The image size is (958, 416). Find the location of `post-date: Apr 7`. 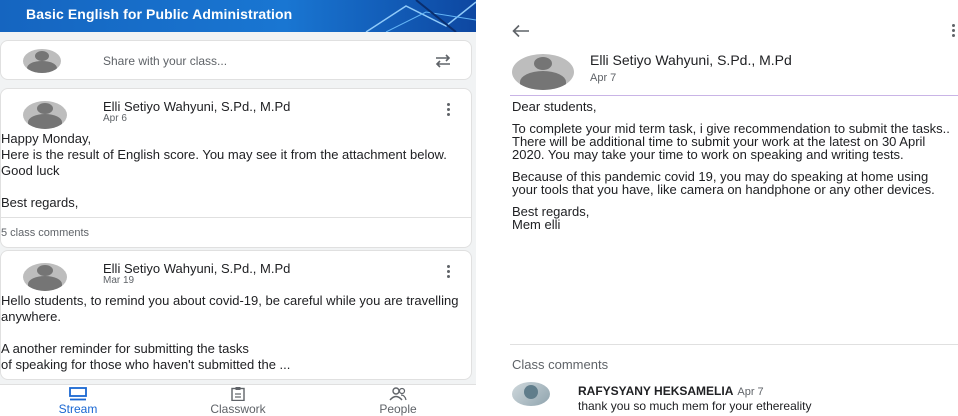

post-date: Apr 7 is located at coordinates (603, 78).